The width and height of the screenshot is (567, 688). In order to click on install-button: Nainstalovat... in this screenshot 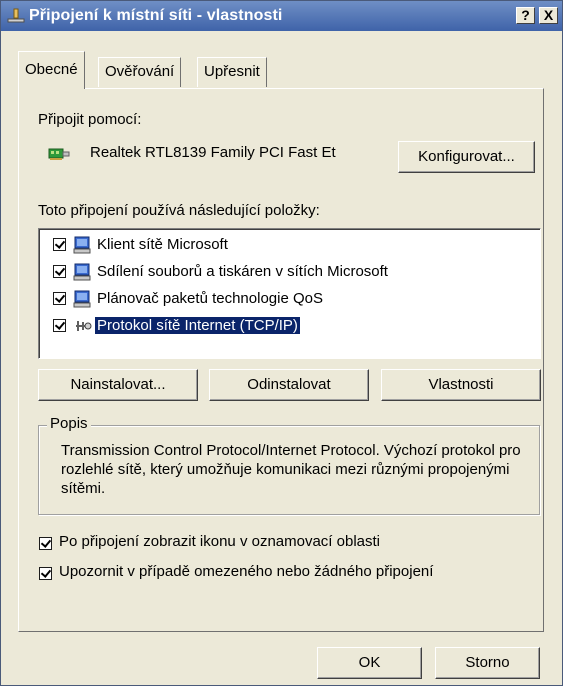, I will do `click(118, 385)`.